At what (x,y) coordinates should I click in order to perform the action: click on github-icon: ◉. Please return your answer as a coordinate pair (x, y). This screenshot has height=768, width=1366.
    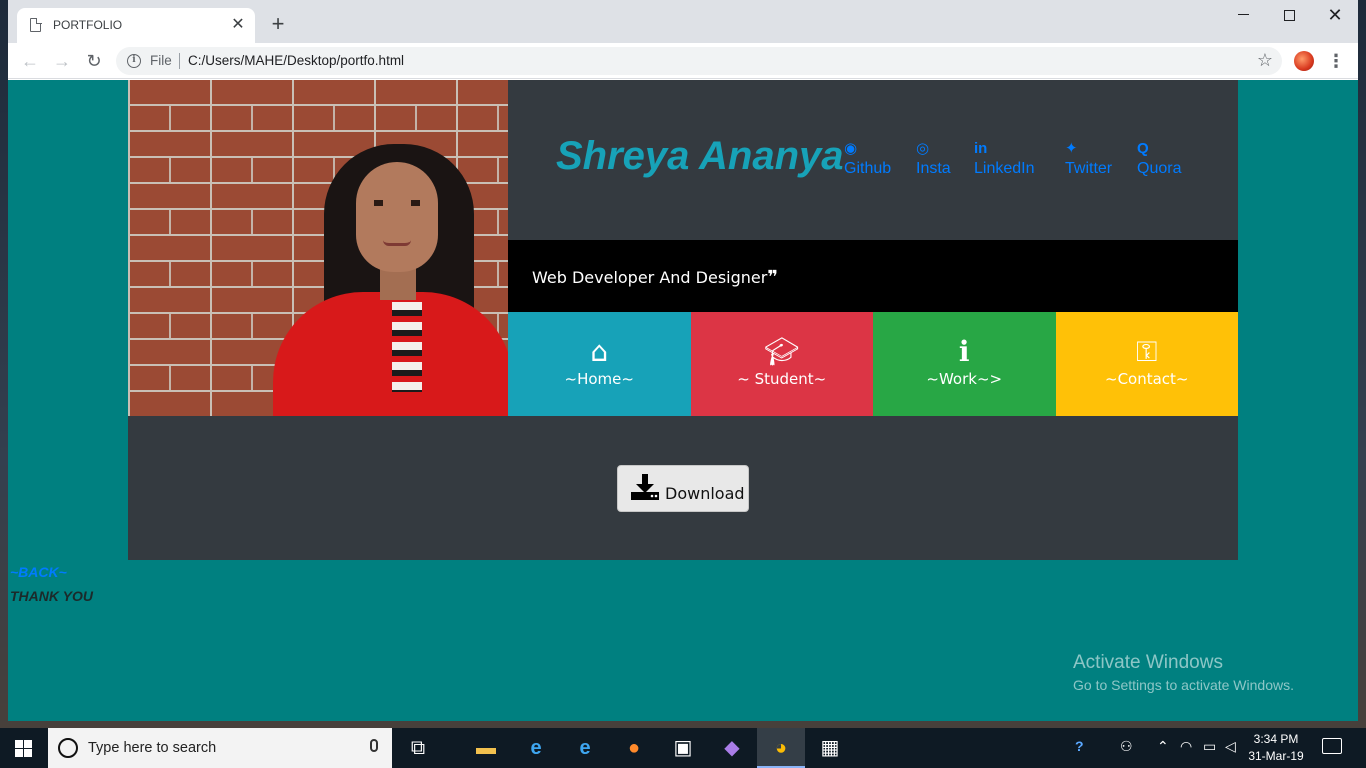
    Looking at the image, I should click on (851, 148).